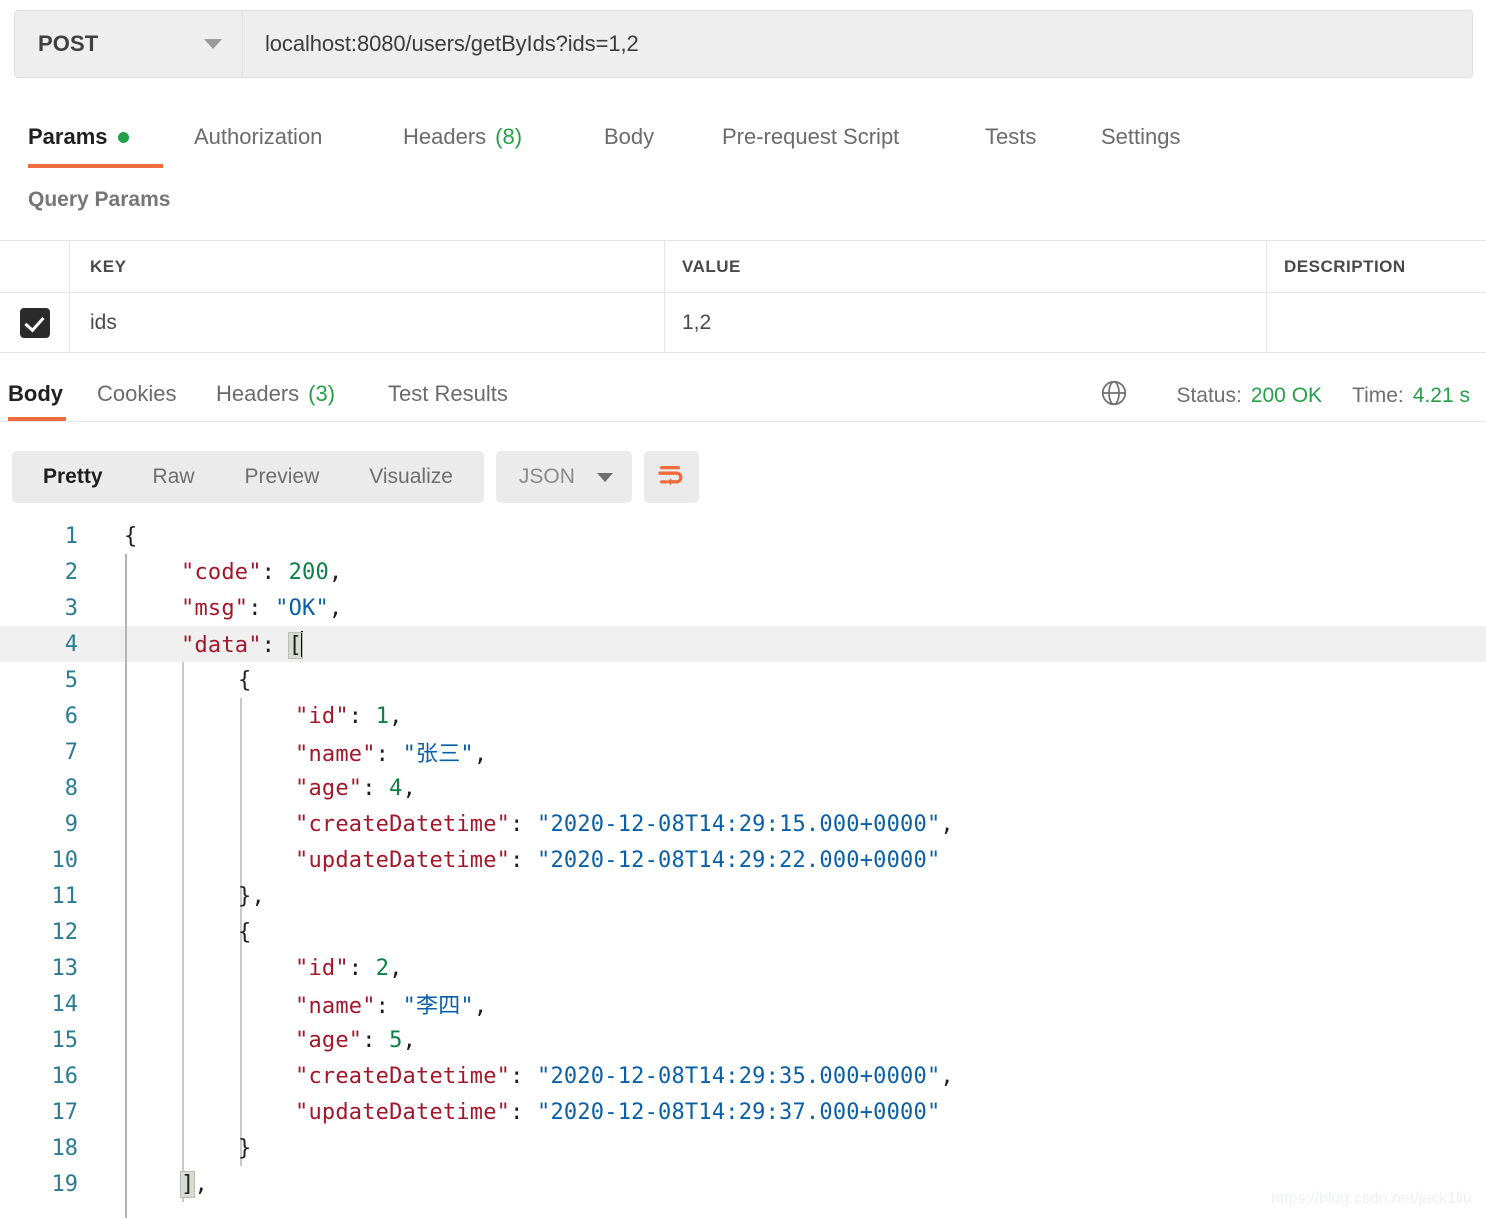  What do you see at coordinates (743, 1004) in the screenshot?
I see `code-line: 14 "name": "李四",` at bounding box center [743, 1004].